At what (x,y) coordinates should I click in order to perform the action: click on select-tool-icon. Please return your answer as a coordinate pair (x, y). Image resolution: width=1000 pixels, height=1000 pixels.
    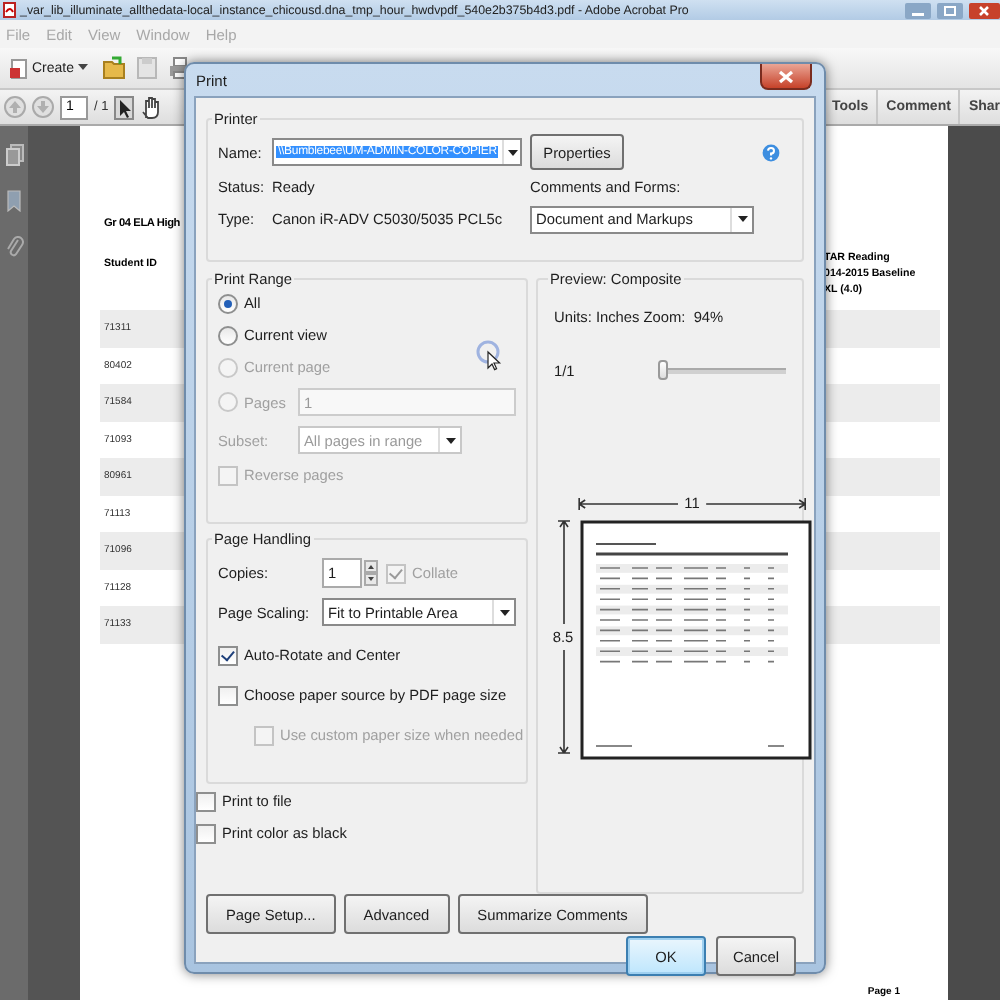
    Looking at the image, I should click on (124, 107).